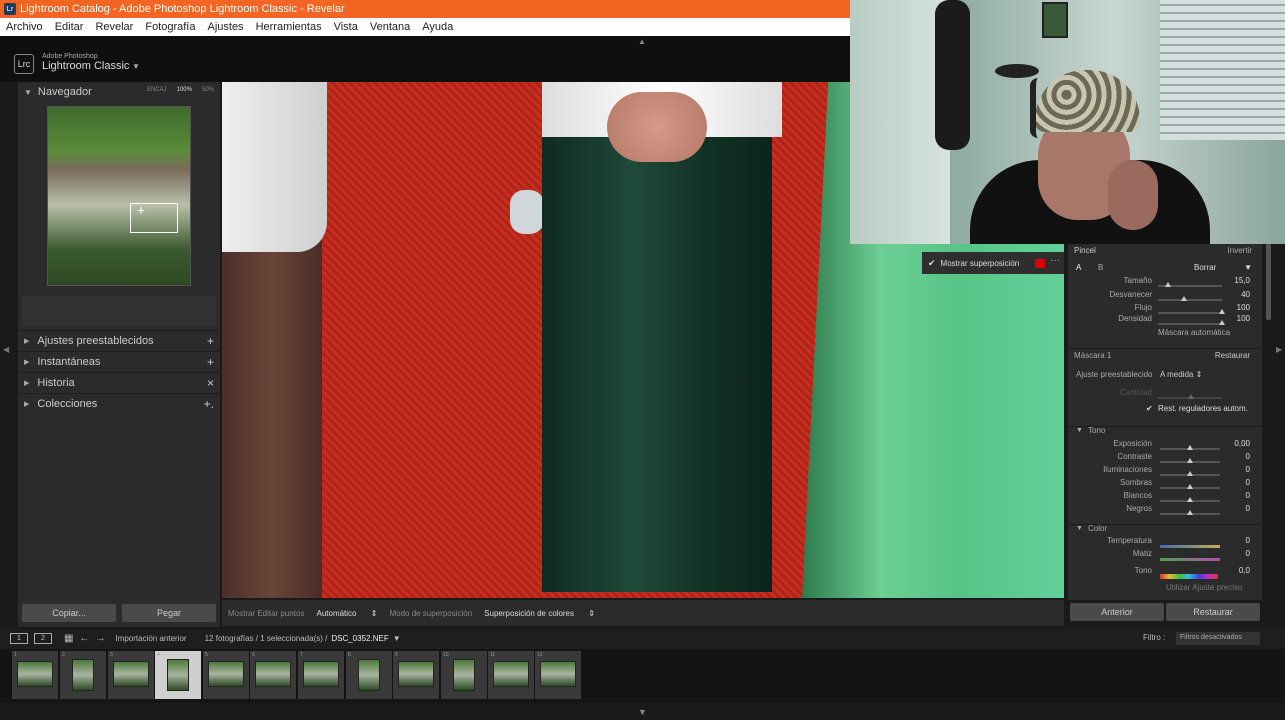 The image size is (1285, 720). What do you see at coordinates (1248, 553) in the screenshot?
I see `tint-value: 0` at bounding box center [1248, 553].